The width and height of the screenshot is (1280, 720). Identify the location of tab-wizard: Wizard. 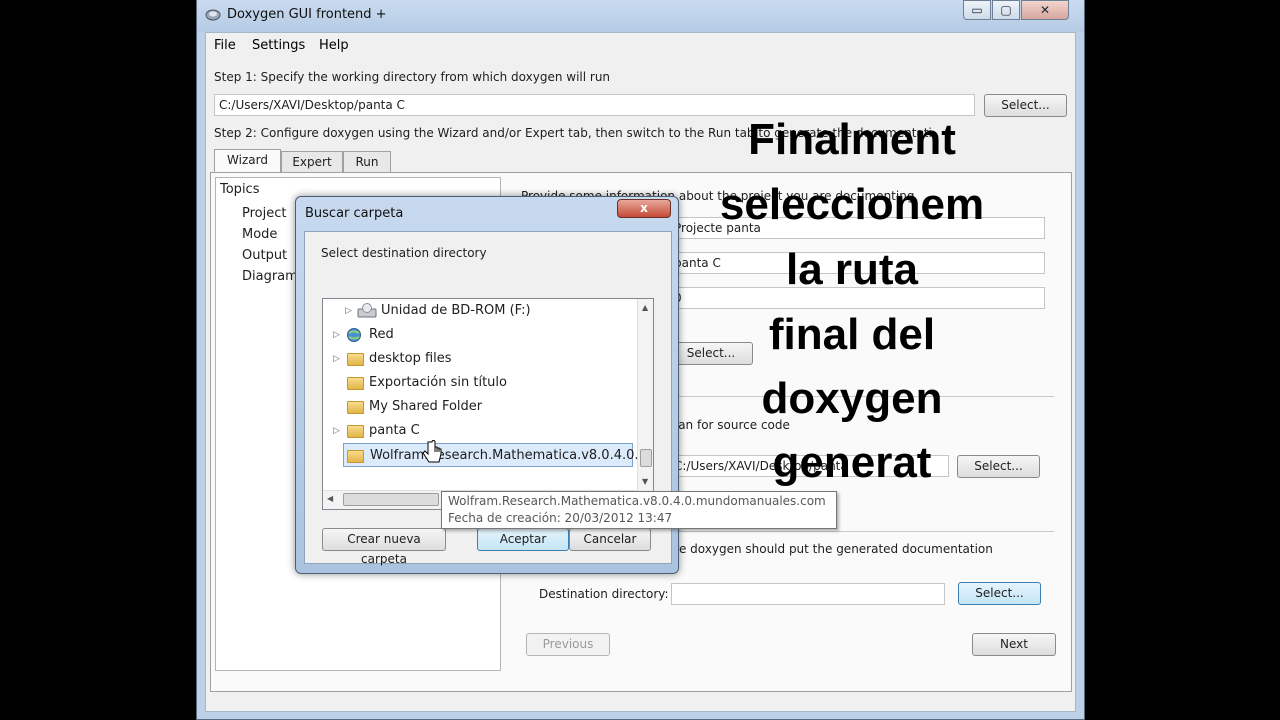
(247, 160).